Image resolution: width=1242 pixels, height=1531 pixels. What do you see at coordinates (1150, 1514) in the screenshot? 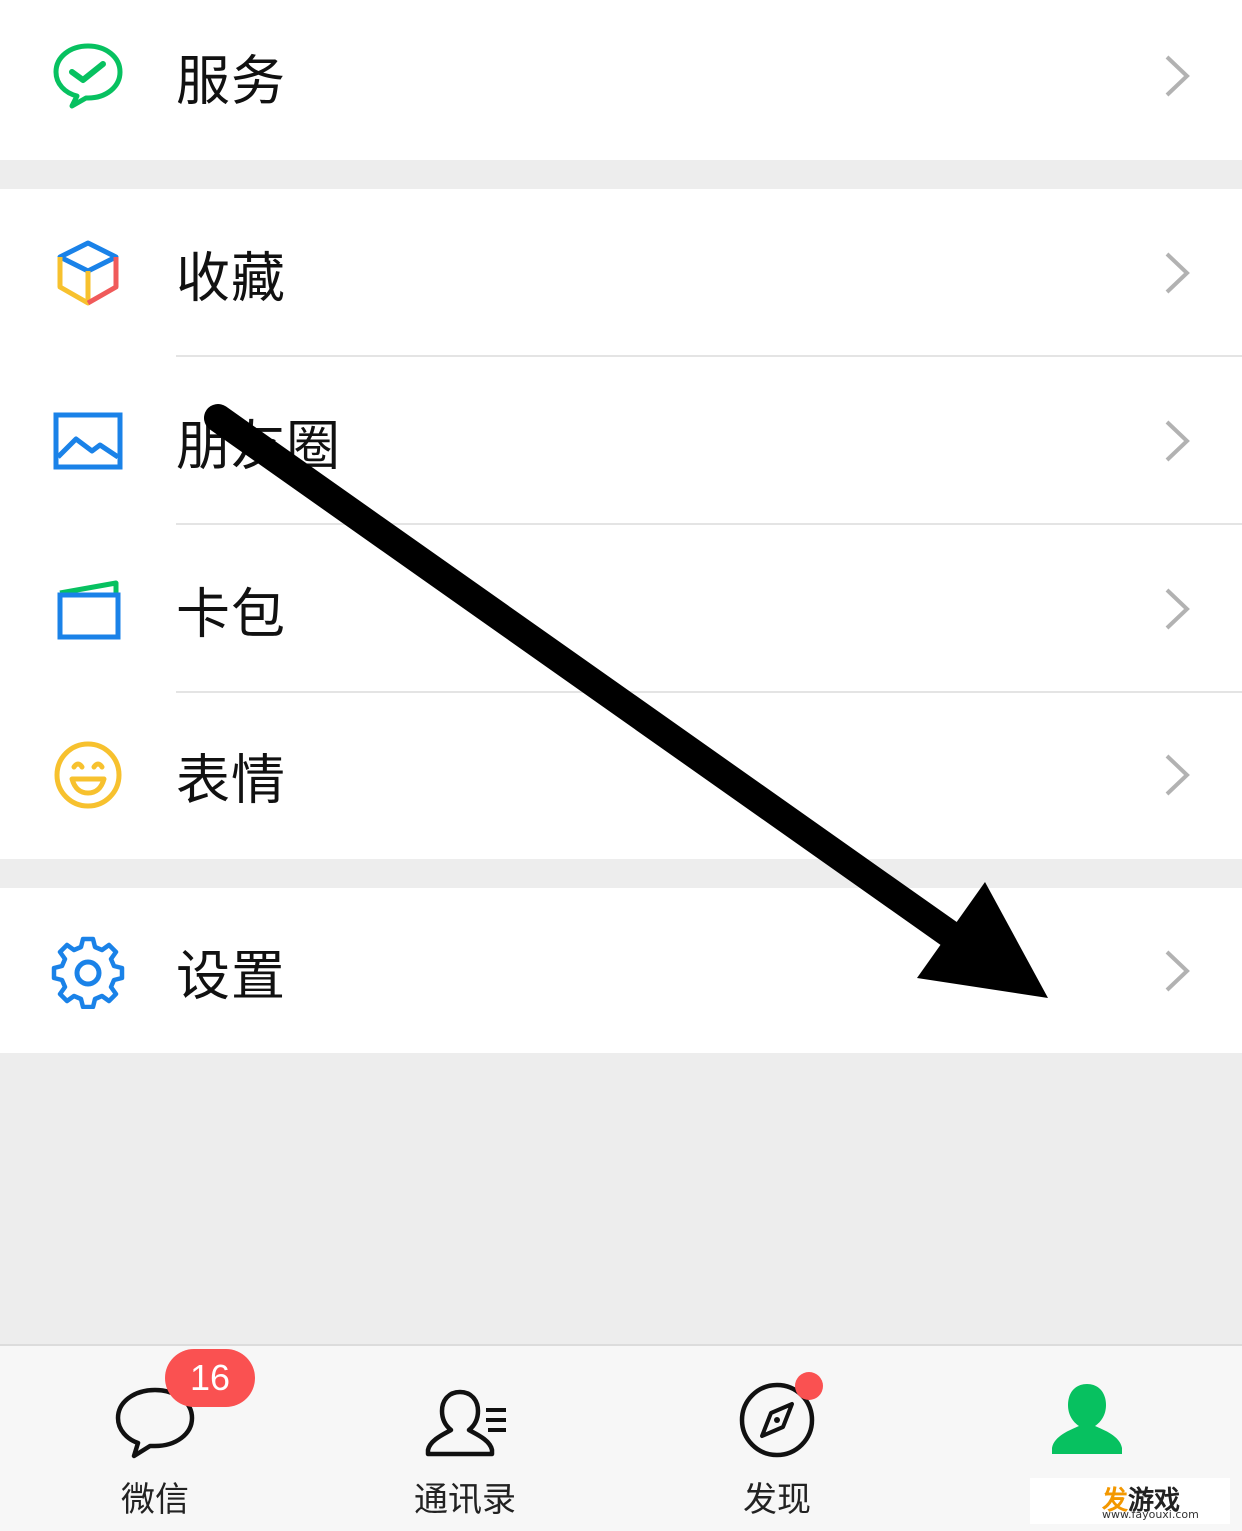
I see `watermark-url: www.fayouxi.com` at bounding box center [1150, 1514].